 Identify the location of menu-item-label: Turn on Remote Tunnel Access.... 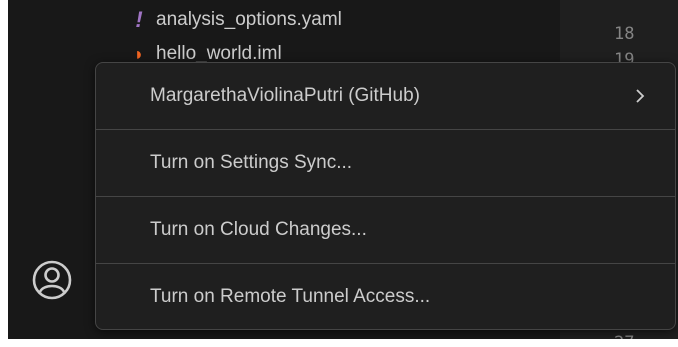
(290, 296).